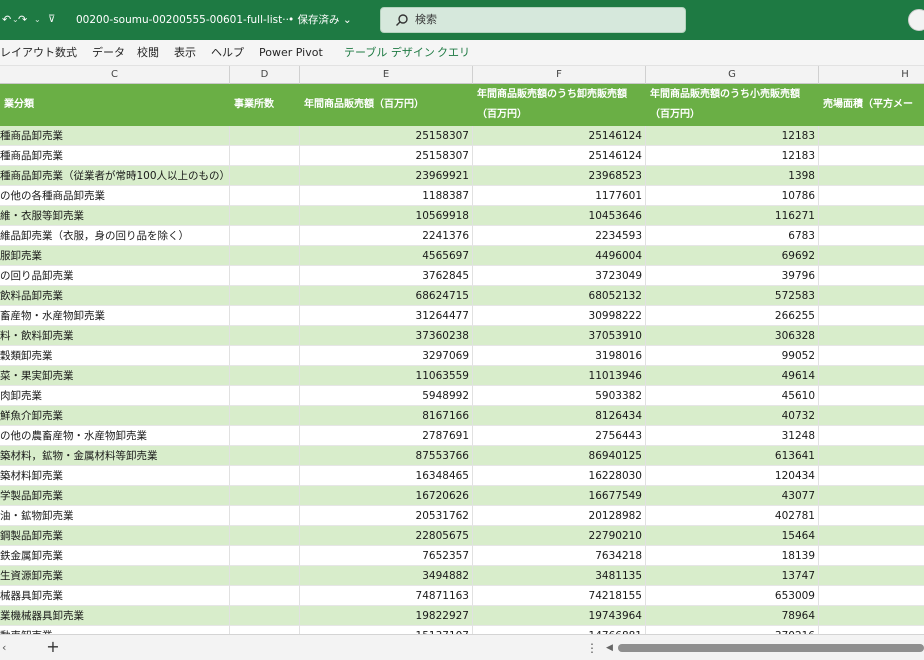 The width and height of the screenshot is (924, 660). Describe the element at coordinates (916, 20) in the screenshot. I see `avatar` at that location.